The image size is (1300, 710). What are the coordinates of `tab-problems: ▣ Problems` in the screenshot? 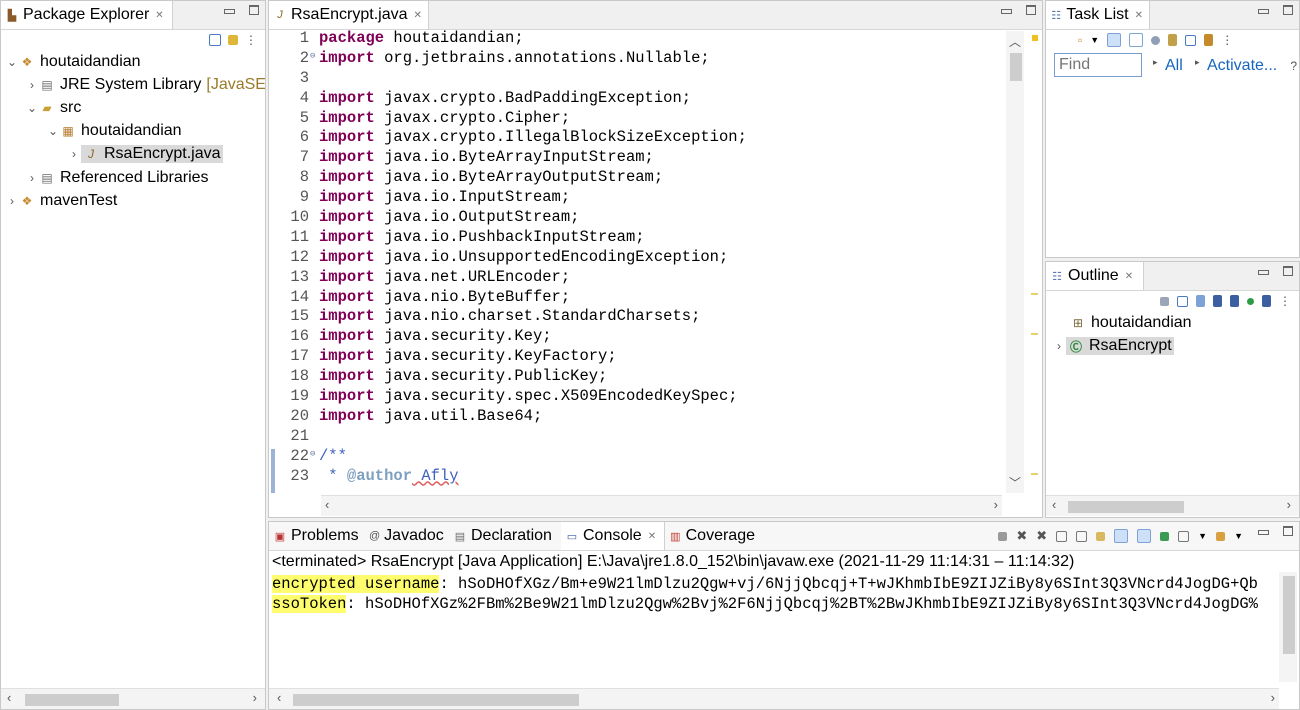 It's located at (317, 536).